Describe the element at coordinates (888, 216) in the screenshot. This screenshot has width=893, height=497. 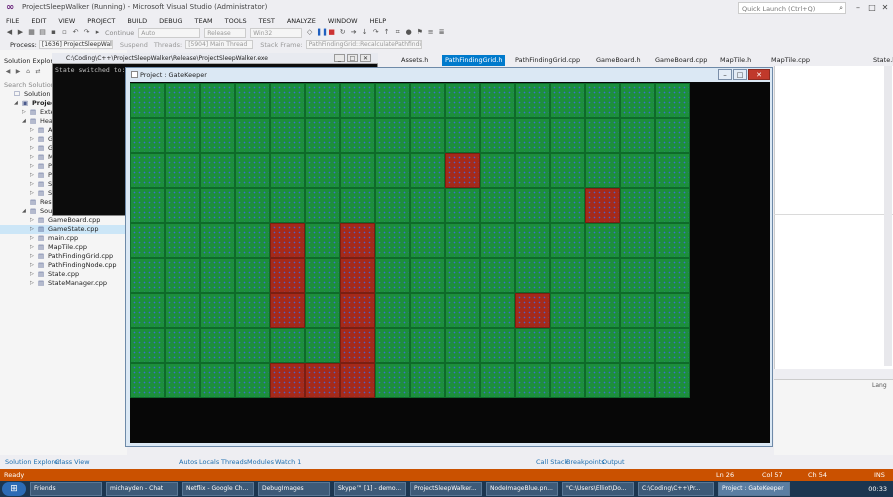
I see `editor-vertical-scrollbar` at that location.